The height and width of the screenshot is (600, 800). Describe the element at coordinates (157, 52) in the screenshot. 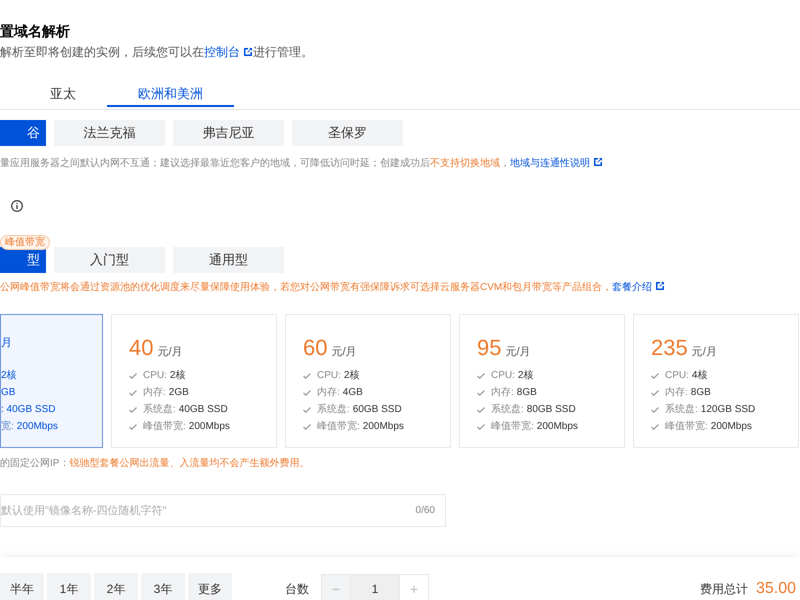

I see `description-text: 解析至即将创建的实例，后续您可以在控制台 进行管理。` at that location.